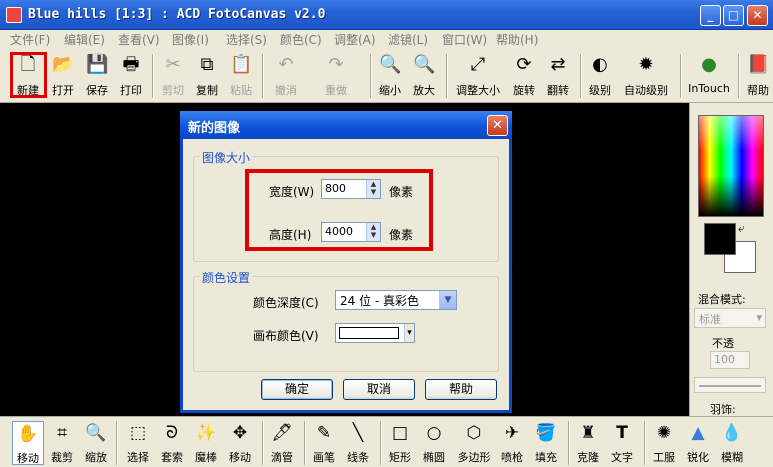 This screenshot has width=773, height=467. Describe the element at coordinates (600, 76) in the screenshot. I see `levels-button: ◐ 级别` at that location.